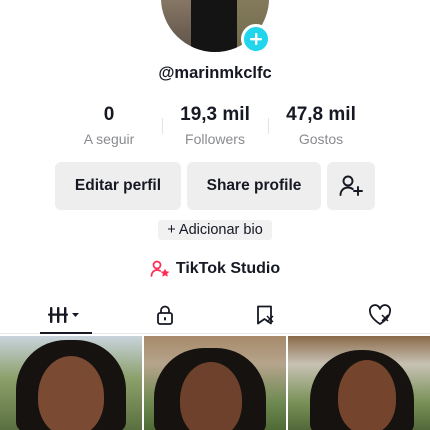 This screenshot has height=430, width=430. What do you see at coordinates (109, 139) in the screenshot?
I see `stat-label: A seguir` at bounding box center [109, 139].